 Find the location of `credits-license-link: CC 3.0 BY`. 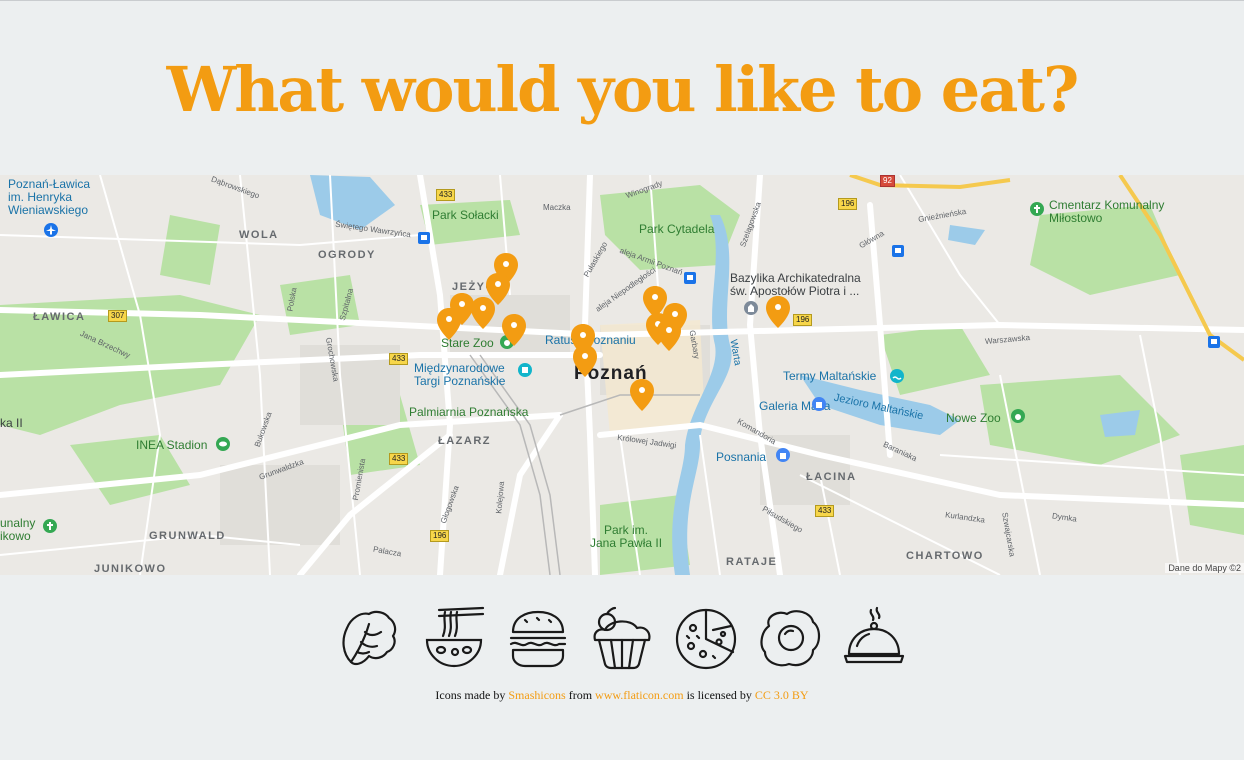

credits-license-link: CC 3.0 BY is located at coordinates (782, 695).